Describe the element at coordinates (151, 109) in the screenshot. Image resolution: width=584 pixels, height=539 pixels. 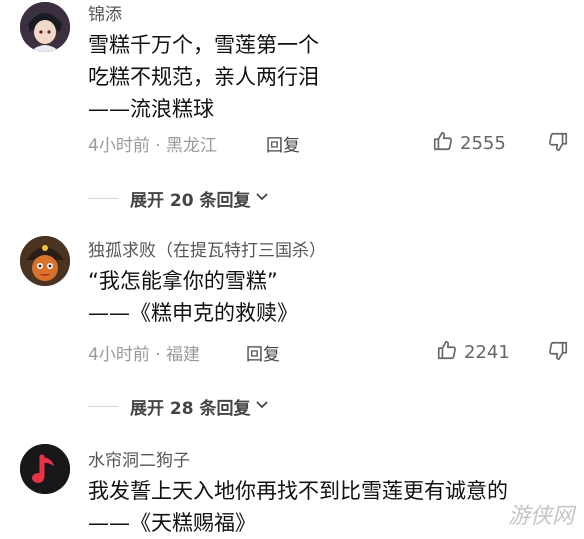
I see `comment-line: ——流浪糕球` at that location.